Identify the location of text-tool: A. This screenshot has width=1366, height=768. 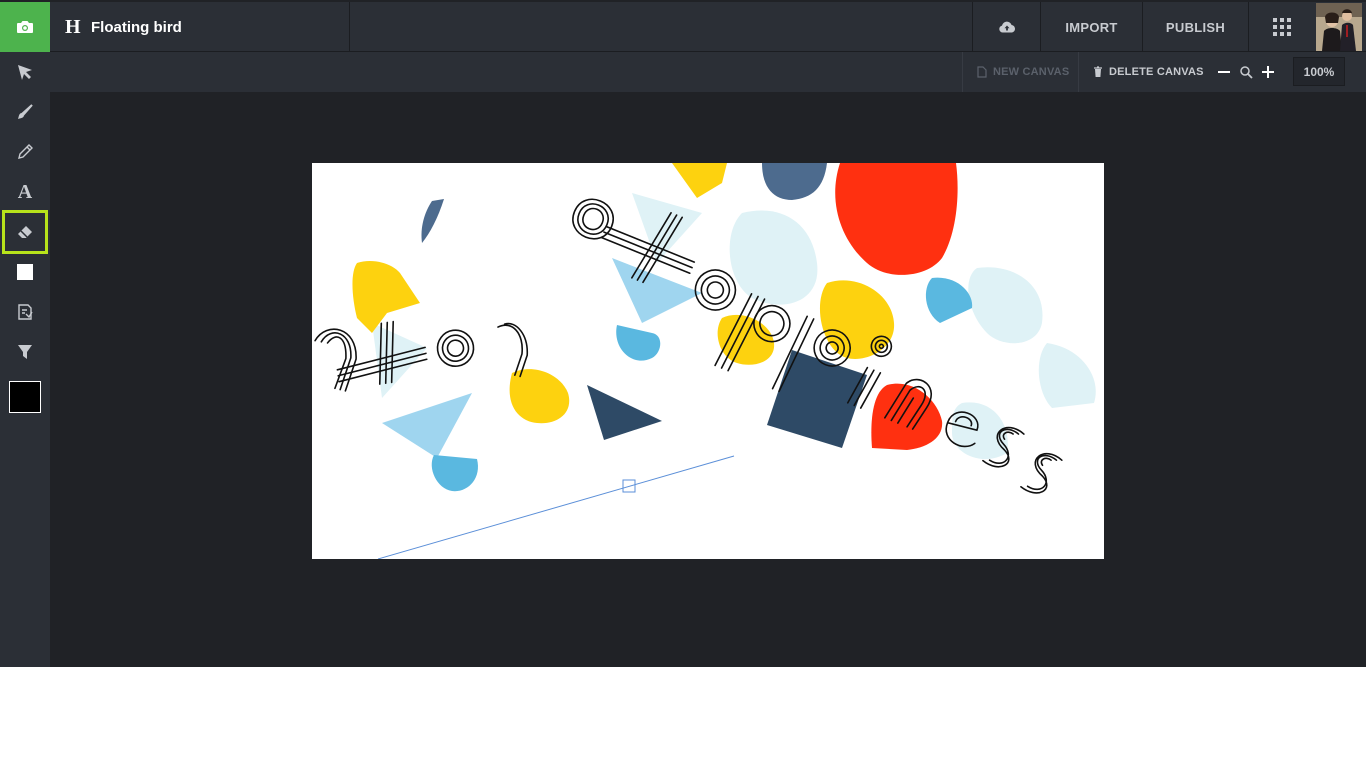
(25, 192).